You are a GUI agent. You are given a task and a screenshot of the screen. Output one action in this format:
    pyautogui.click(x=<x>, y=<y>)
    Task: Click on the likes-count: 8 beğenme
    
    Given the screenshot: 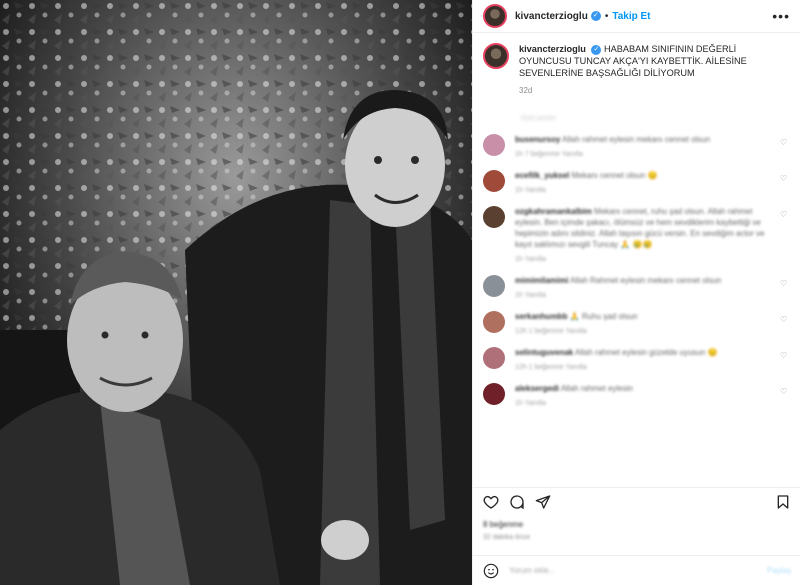 What is the action you would take?
    pyautogui.click(x=503, y=524)
    